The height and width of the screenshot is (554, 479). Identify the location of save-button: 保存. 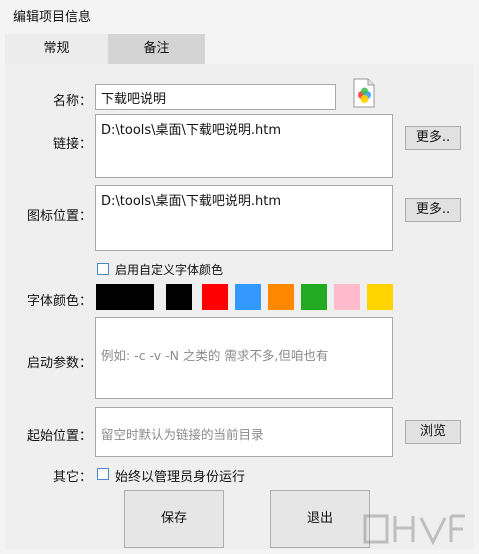
(174, 519).